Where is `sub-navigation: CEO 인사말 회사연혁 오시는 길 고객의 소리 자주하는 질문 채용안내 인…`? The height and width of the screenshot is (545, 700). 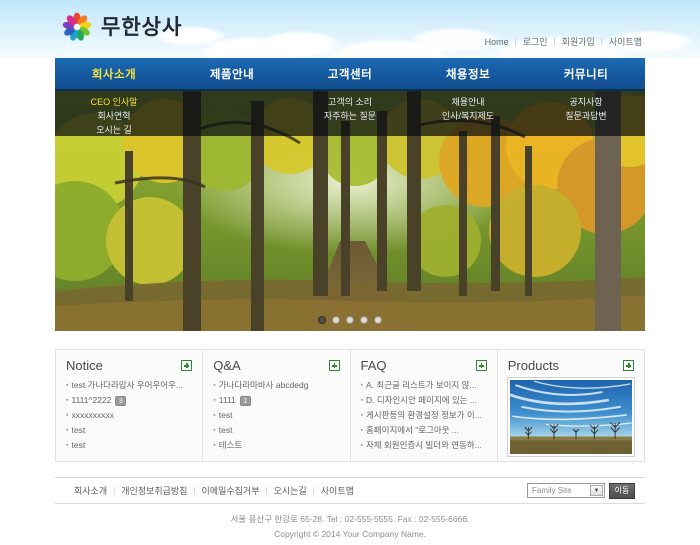 sub-navigation: CEO 인사말 회사연혁 오시는 길 고객의 소리 자주하는 질문 채용안내 인… is located at coordinates (350, 113).